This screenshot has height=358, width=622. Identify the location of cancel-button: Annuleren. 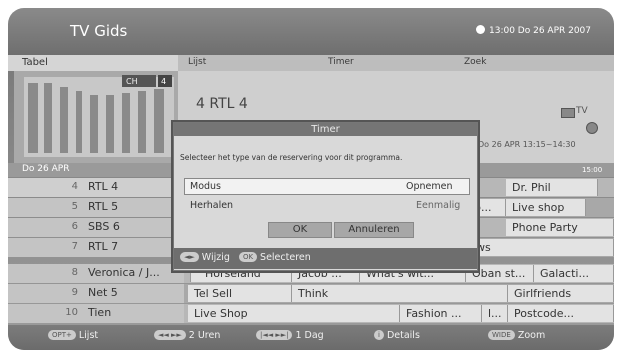
(374, 230).